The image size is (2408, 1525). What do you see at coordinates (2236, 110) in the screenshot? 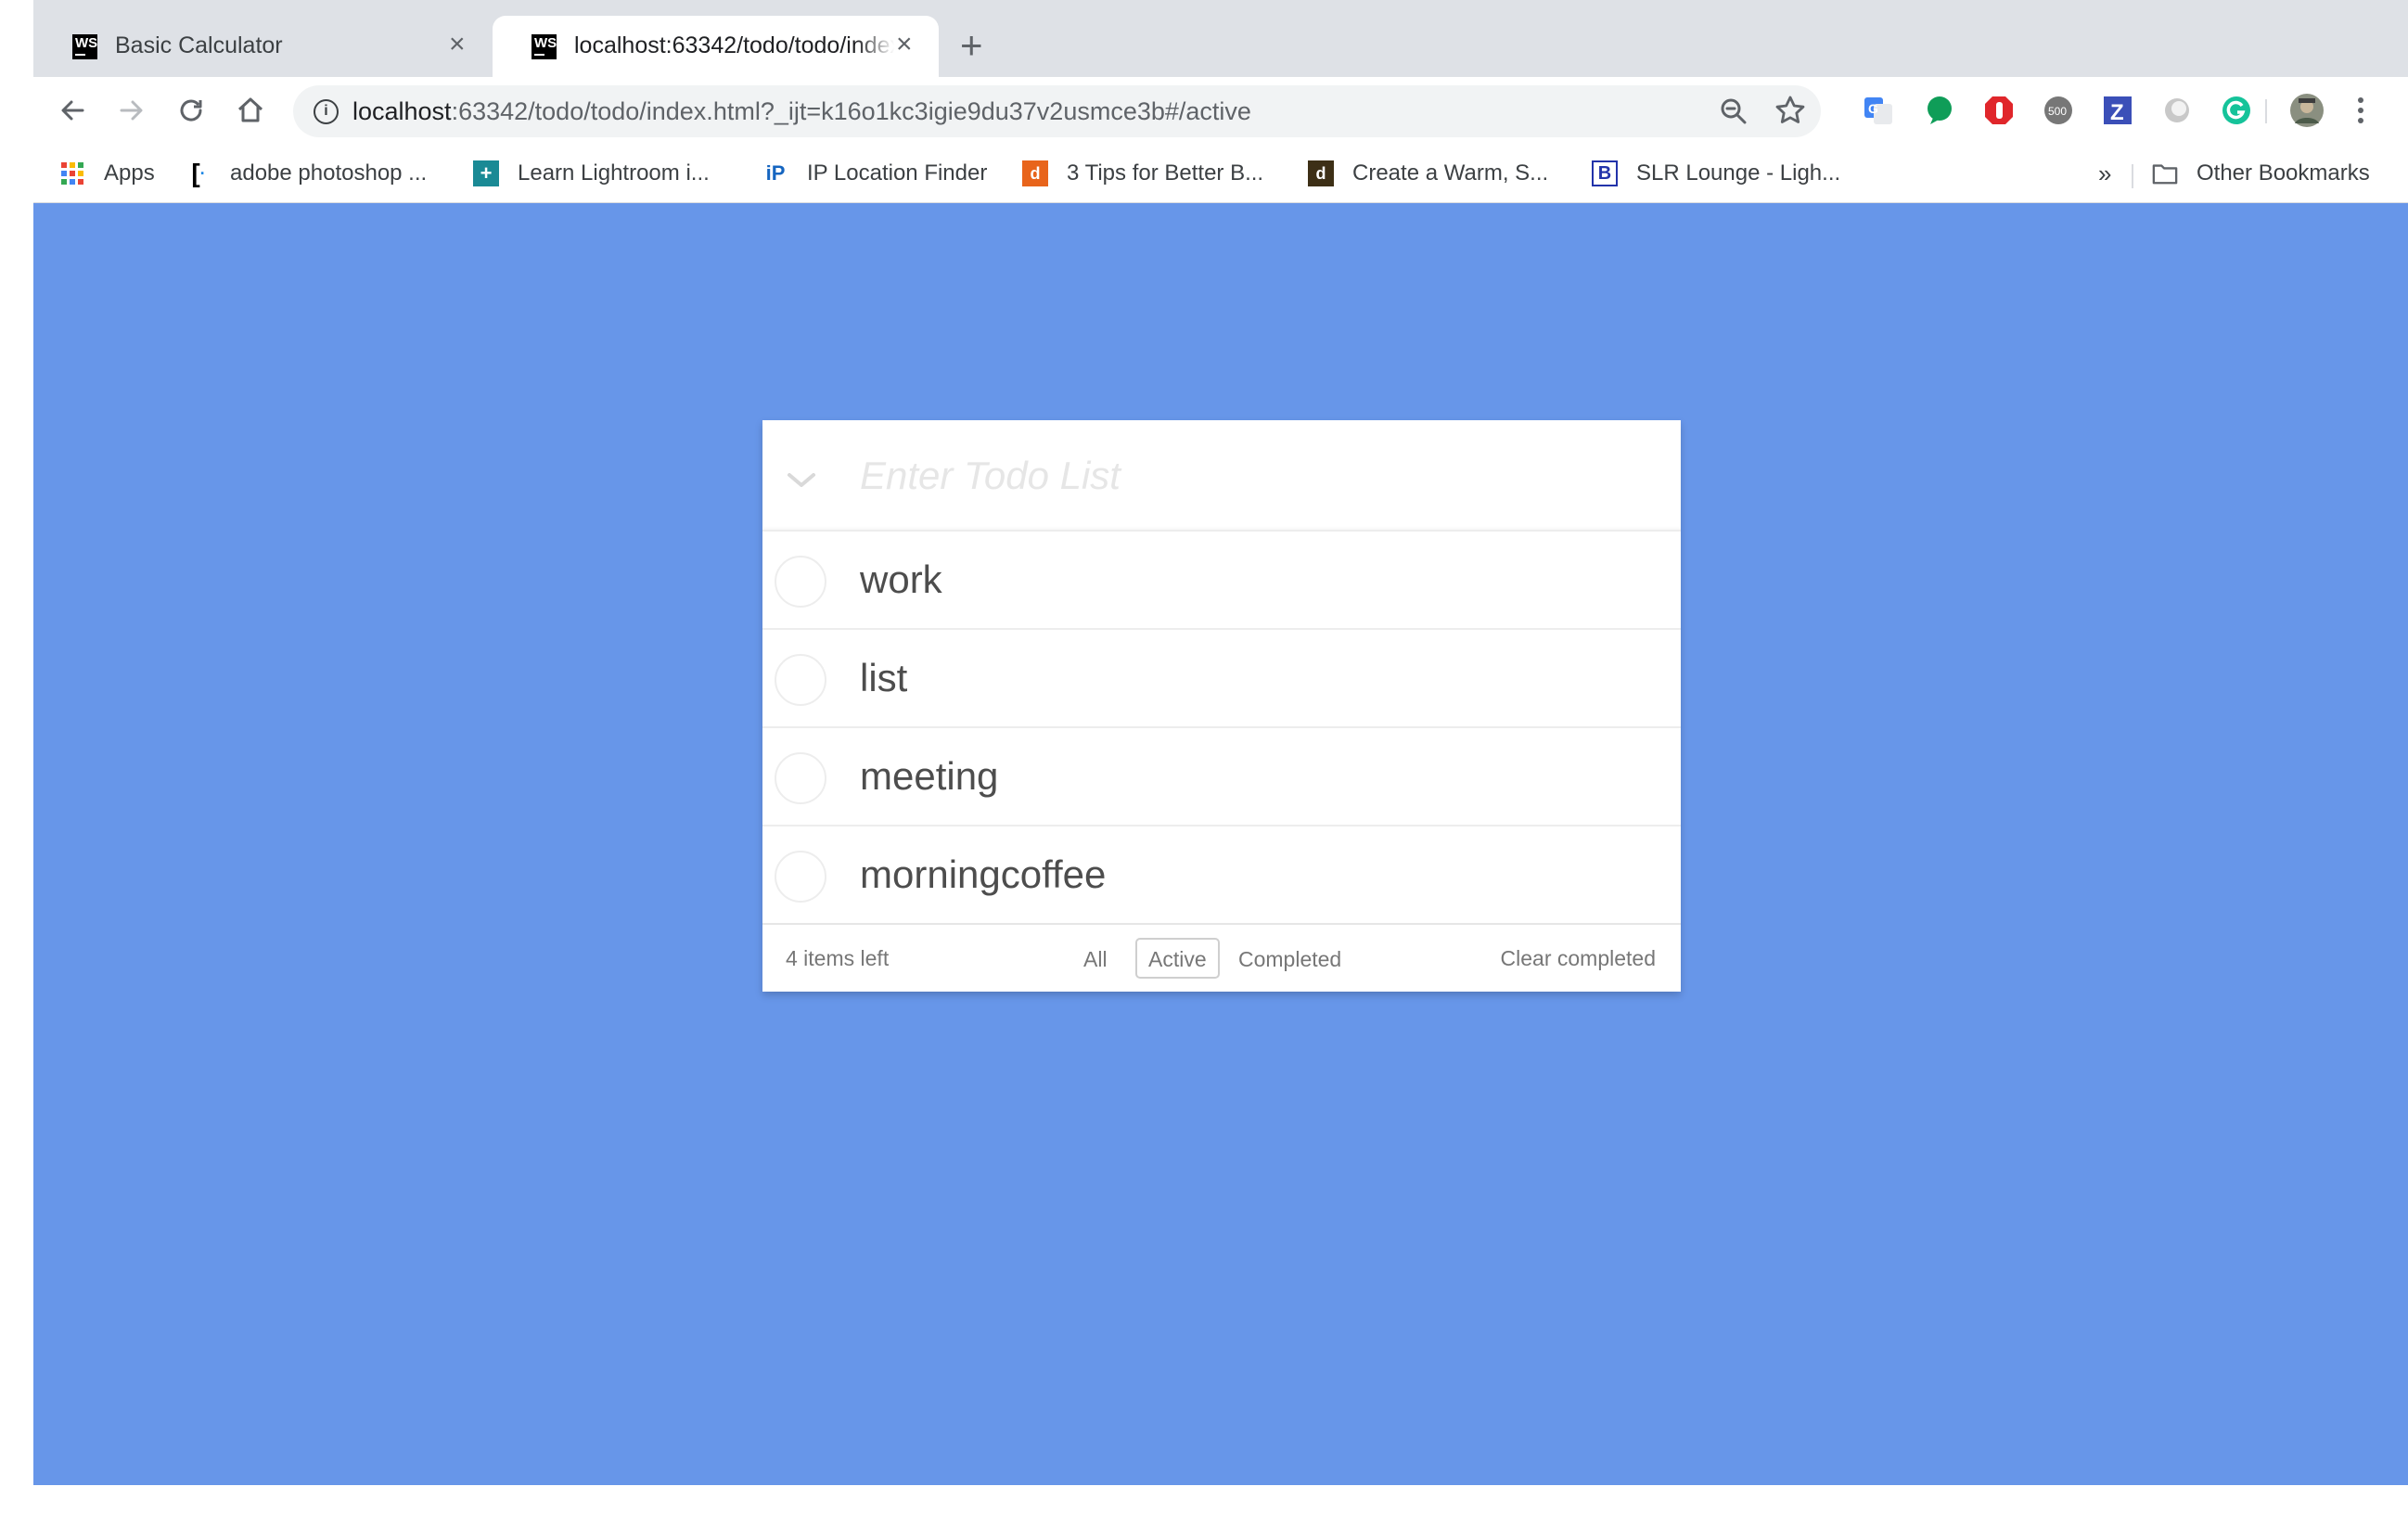
I see `grammarly-icon` at bounding box center [2236, 110].